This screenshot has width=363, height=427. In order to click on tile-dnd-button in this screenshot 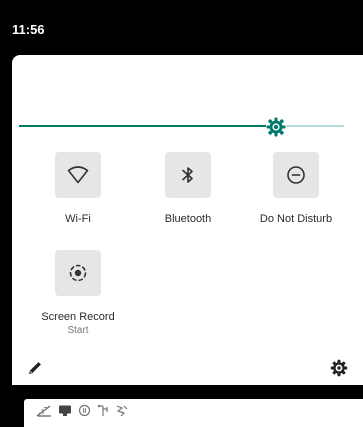, I will do `click(296, 175)`.